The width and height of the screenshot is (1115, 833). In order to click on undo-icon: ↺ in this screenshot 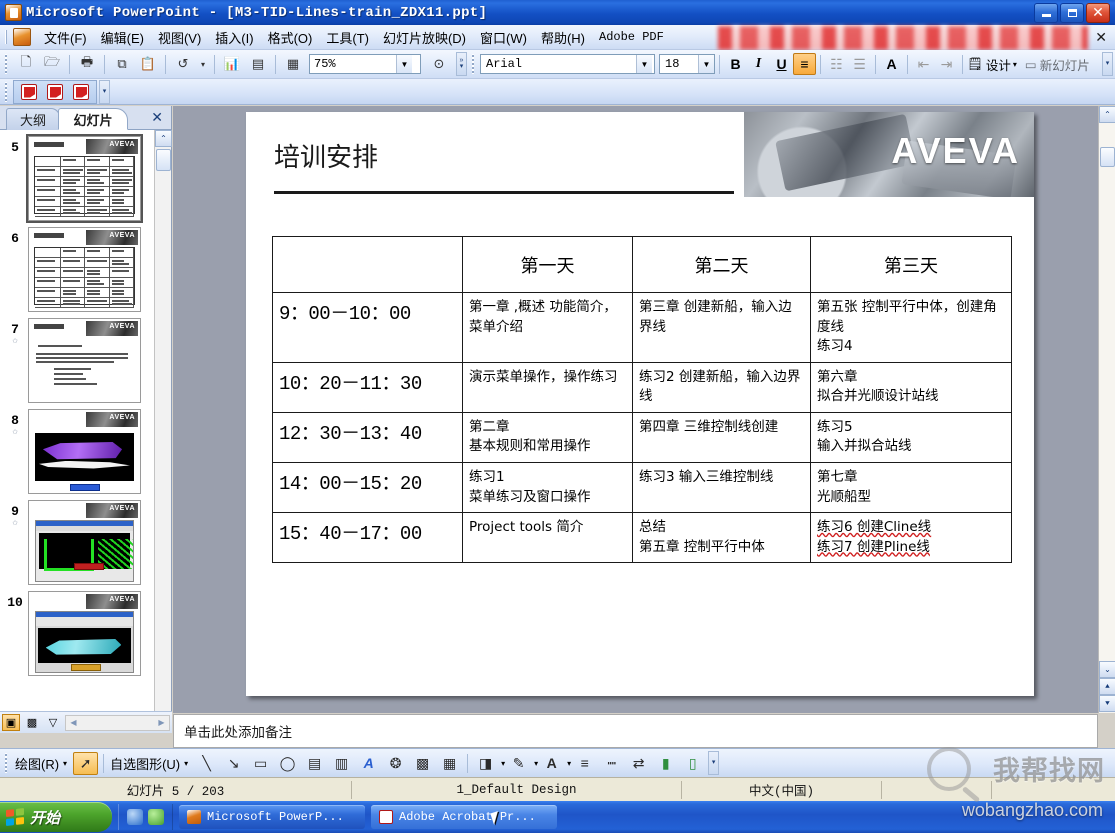, I will do `click(183, 64)`.